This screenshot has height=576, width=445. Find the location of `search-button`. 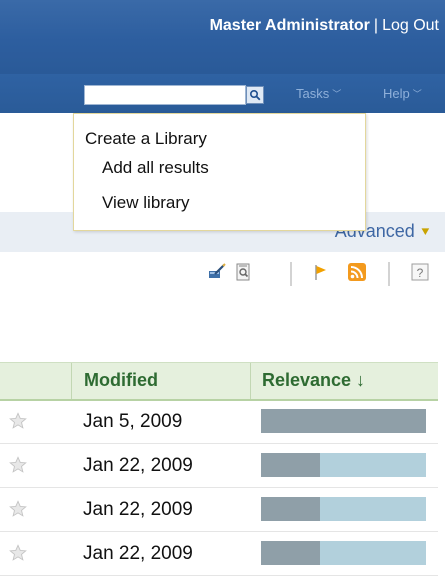

search-button is located at coordinates (255, 95).